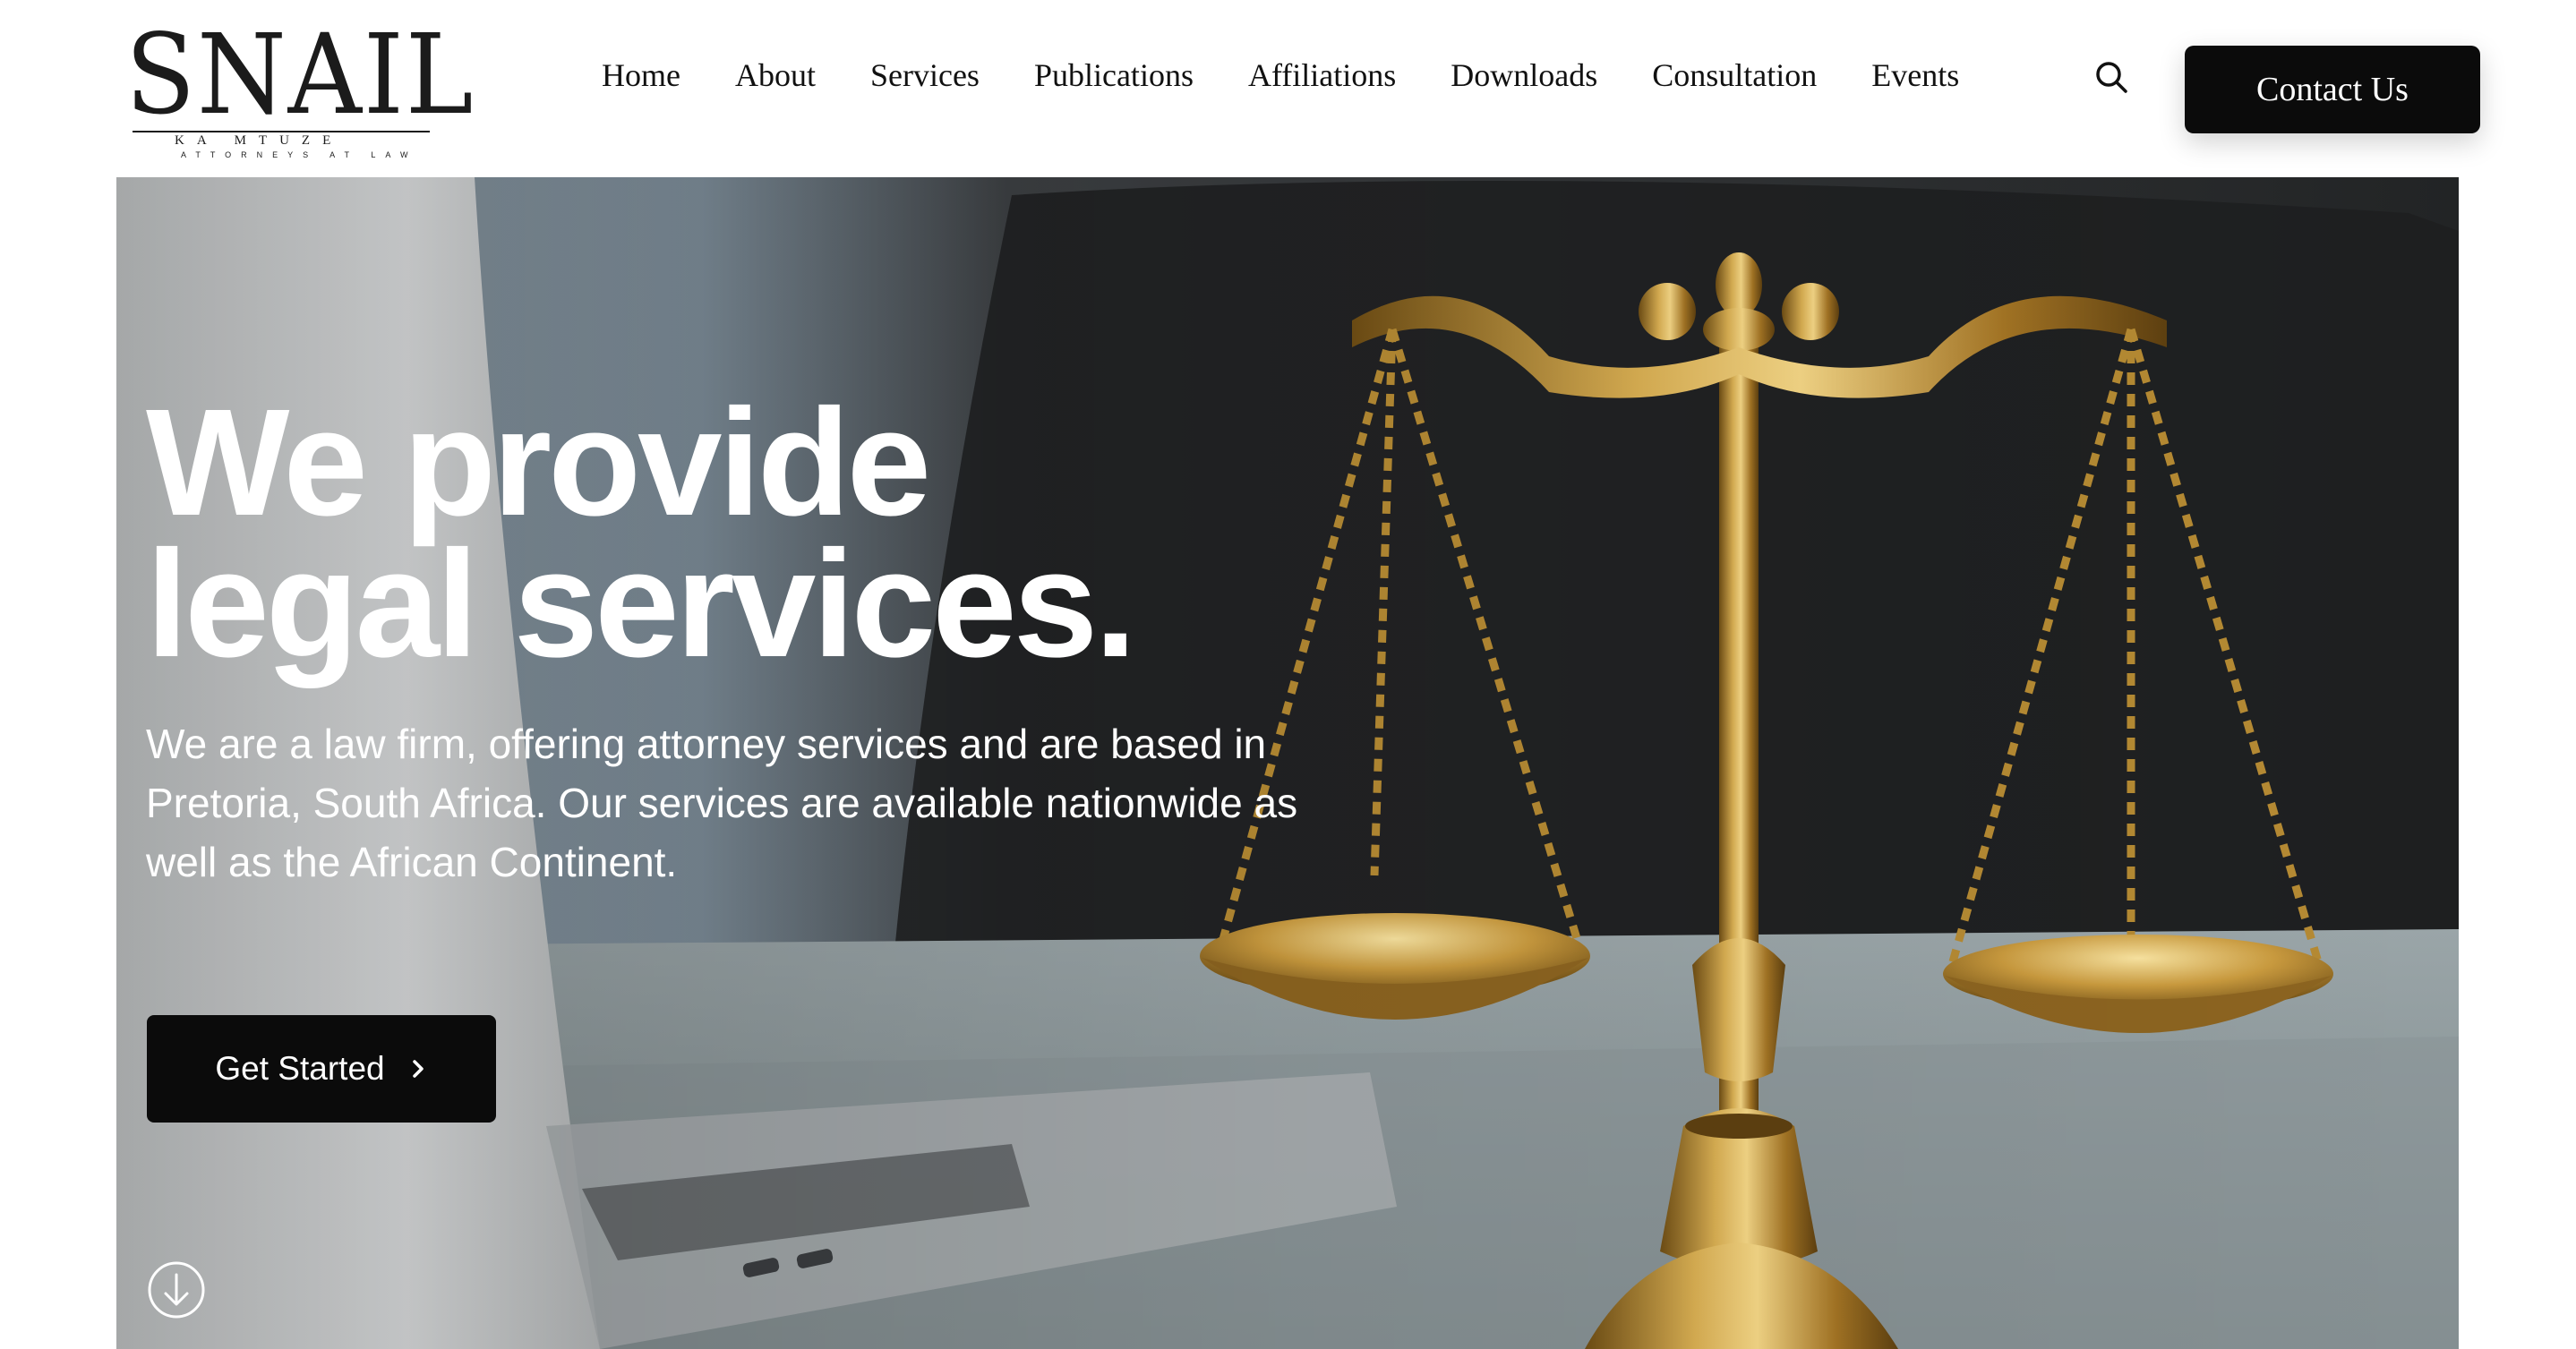 The height and width of the screenshot is (1349, 2576). I want to click on nav-publications: Publications, so click(1114, 75).